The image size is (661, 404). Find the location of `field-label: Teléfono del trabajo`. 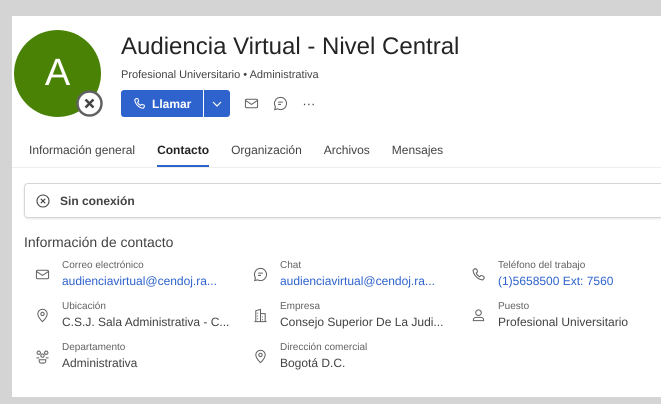

field-label: Teléfono del trabajo is located at coordinates (542, 265).